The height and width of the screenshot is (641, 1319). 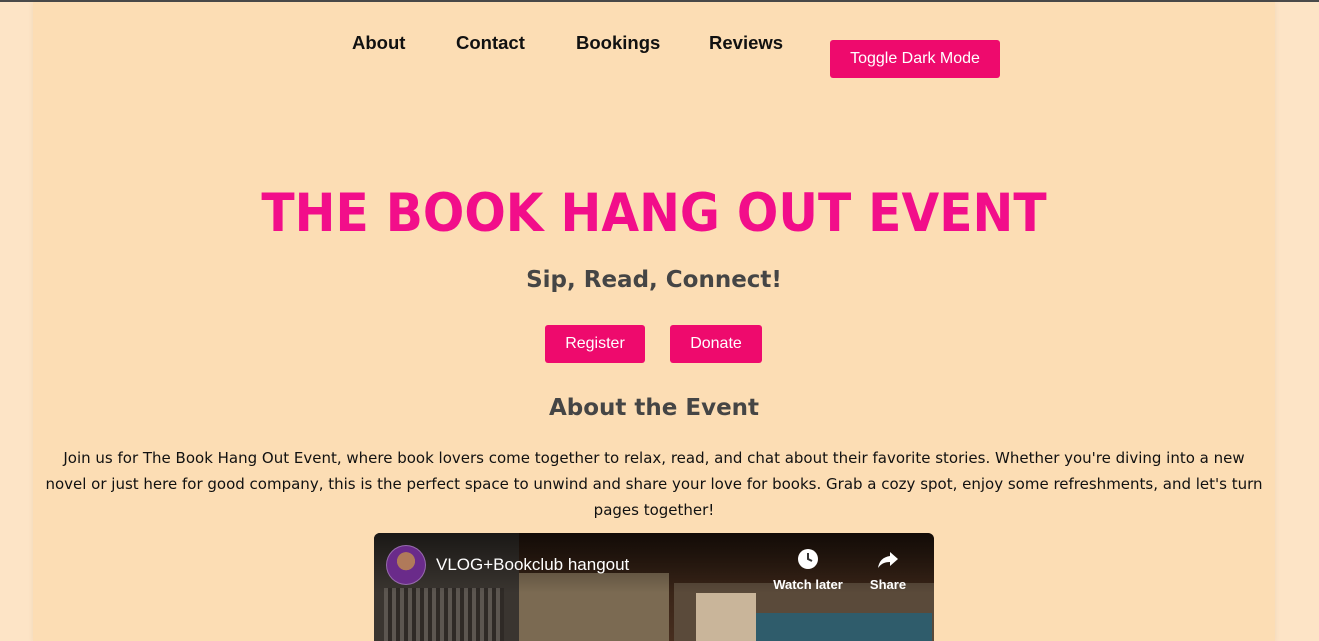 I want to click on share-button: Share, so click(x=888, y=569).